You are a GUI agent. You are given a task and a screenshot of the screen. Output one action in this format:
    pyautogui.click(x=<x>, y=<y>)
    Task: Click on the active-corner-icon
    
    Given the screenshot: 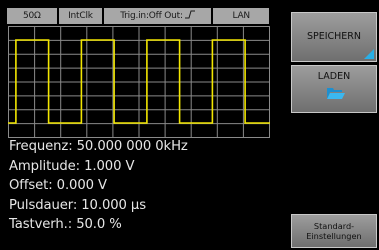 What is the action you would take?
    pyautogui.click(x=369, y=54)
    